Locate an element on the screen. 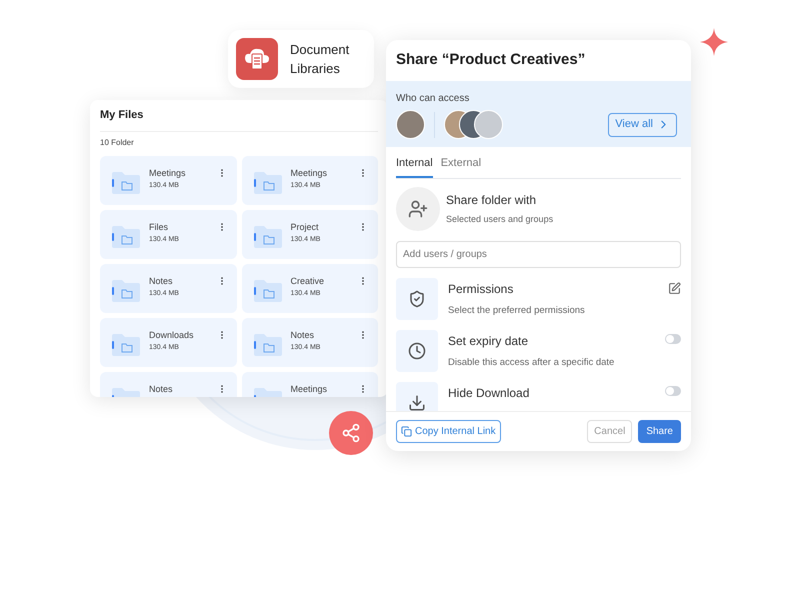  folder-name: Files is located at coordinates (159, 227).